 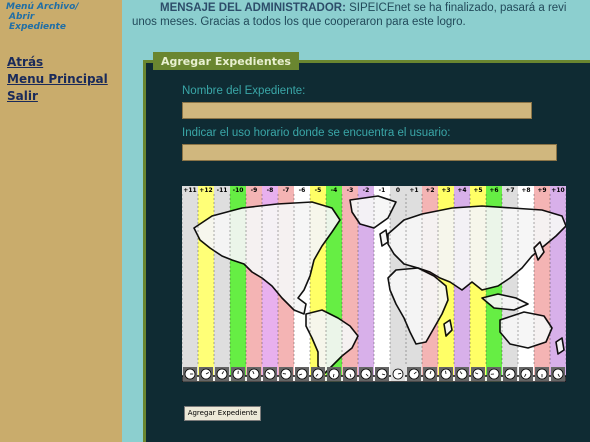 What do you see at coordinates (254, 190) in the screenshot?
I see `timezone-offset-label: -9` at bounding box center [254, 190].